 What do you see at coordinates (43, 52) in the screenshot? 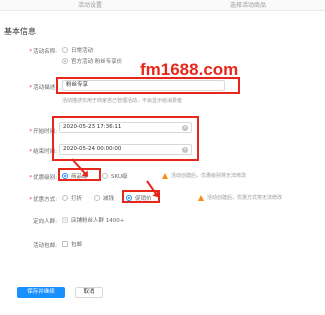
I see `activity-name-label: *活动名称:` at bounding box center [43, 52].